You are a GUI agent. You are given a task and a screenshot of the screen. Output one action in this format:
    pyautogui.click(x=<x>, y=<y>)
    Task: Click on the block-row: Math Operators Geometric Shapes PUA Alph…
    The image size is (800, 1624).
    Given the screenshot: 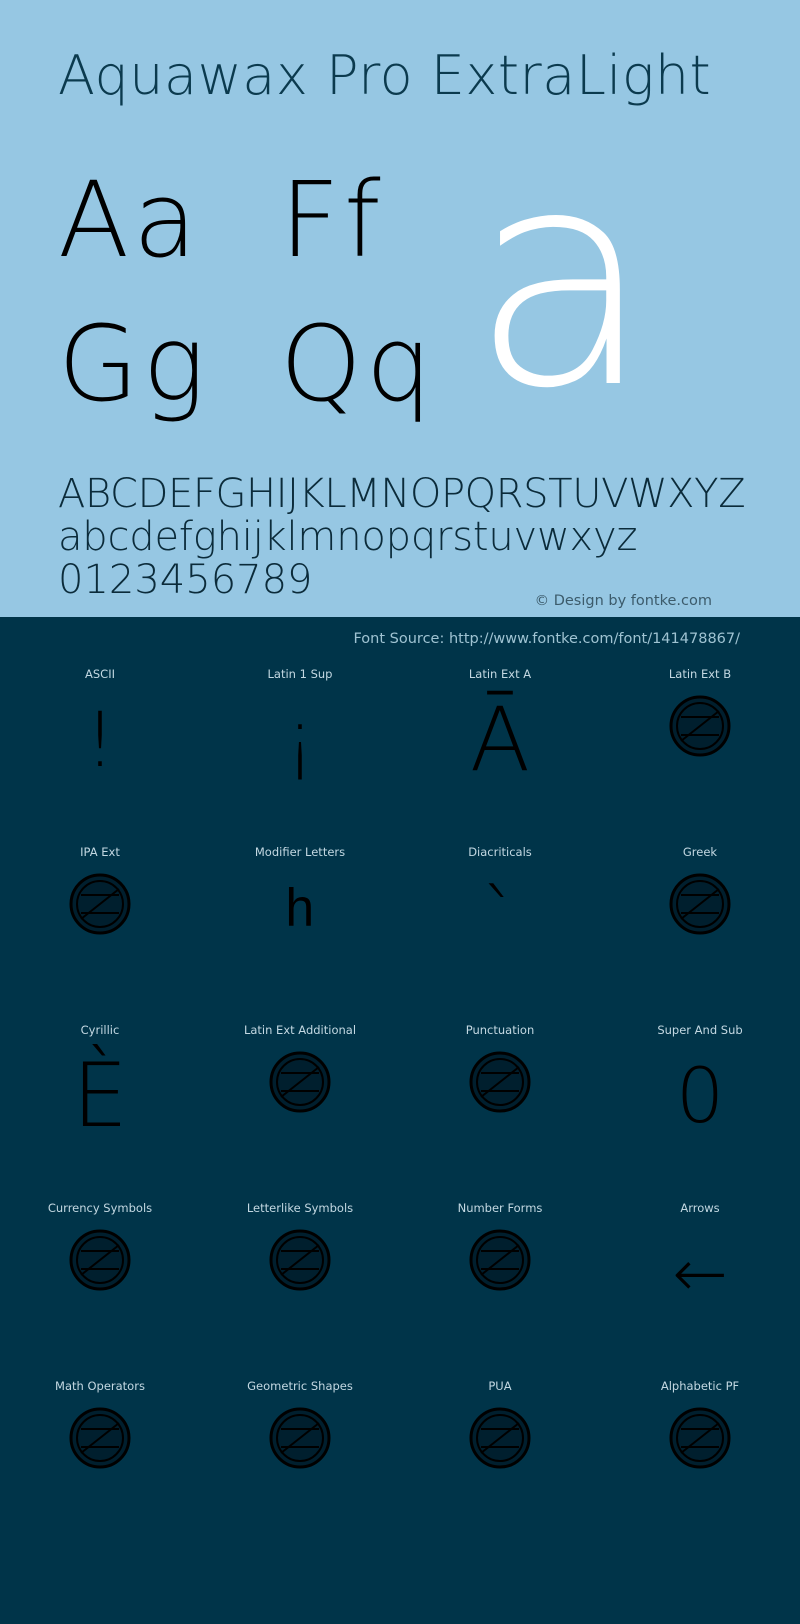 What is the action you would take?
    pyautogui.click(x=400, y=1454)
    